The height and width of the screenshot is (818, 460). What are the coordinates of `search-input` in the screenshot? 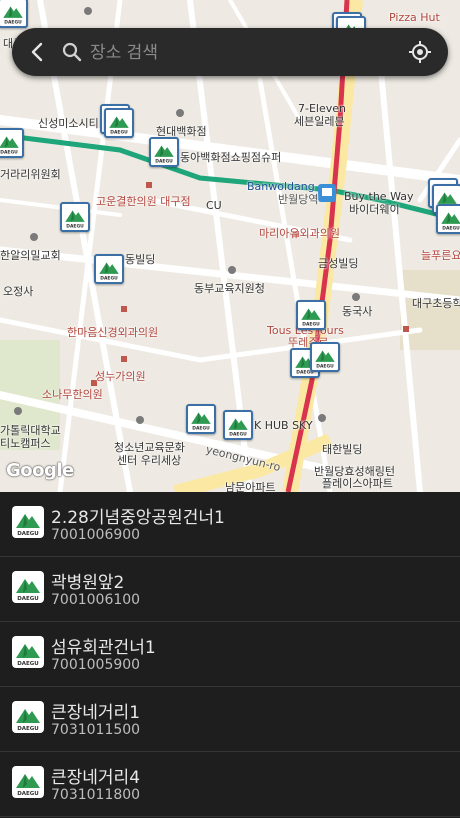 It's located at (240, 53).